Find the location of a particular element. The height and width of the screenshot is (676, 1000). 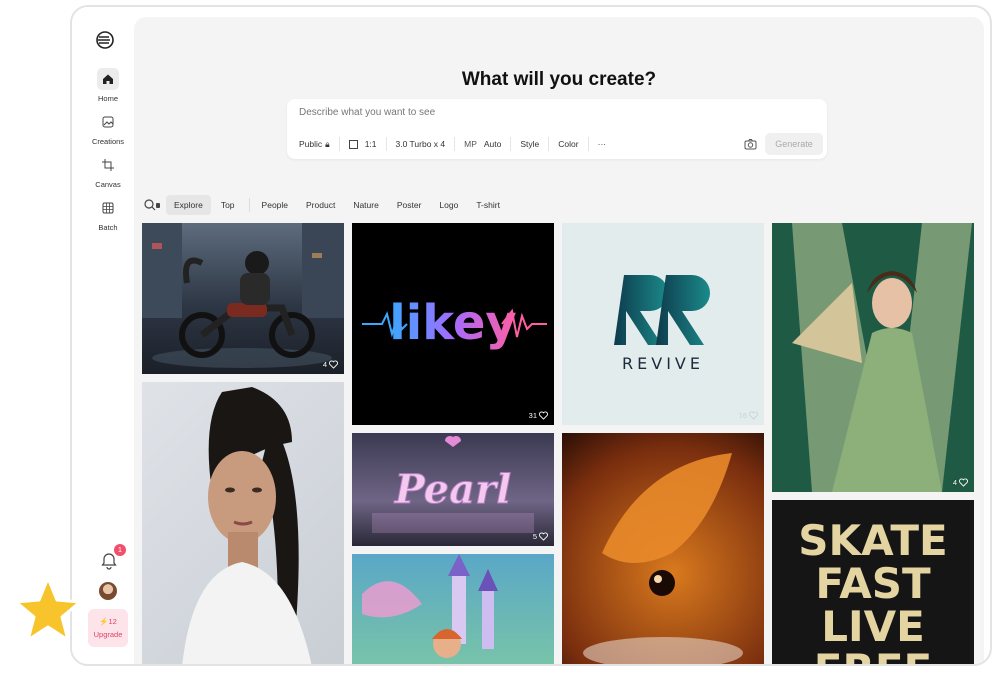

search-icon is located at coordinates (152, 205).